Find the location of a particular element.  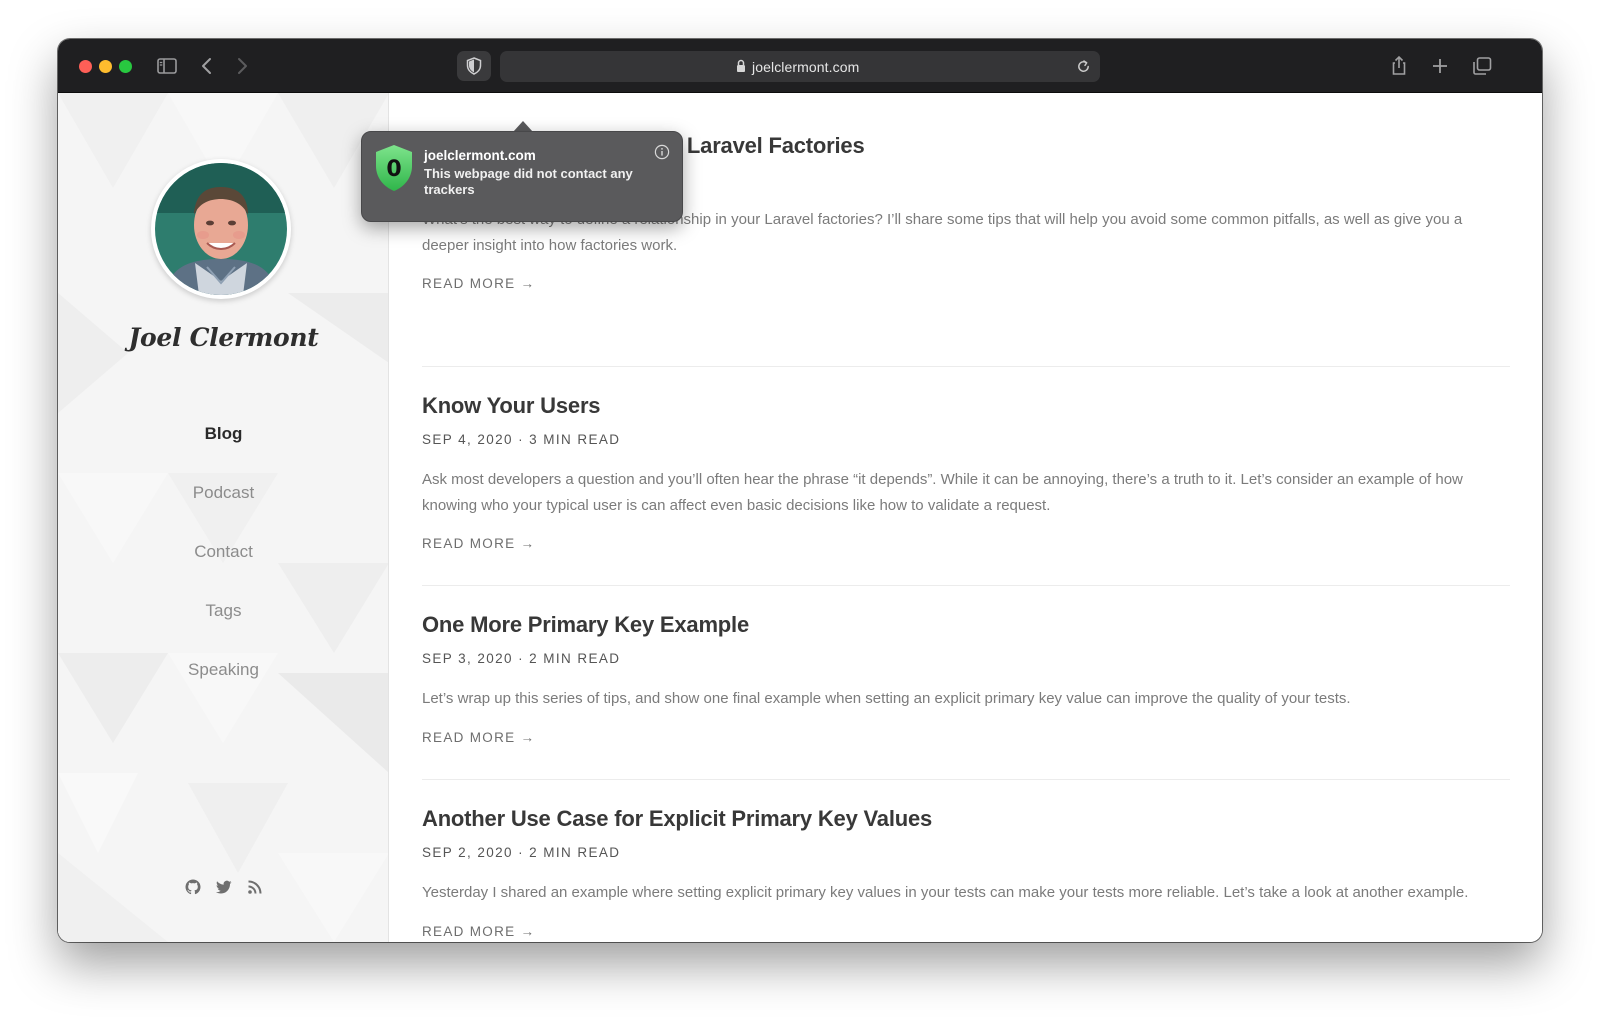

shield-icon is located at coordinates (474, 66).